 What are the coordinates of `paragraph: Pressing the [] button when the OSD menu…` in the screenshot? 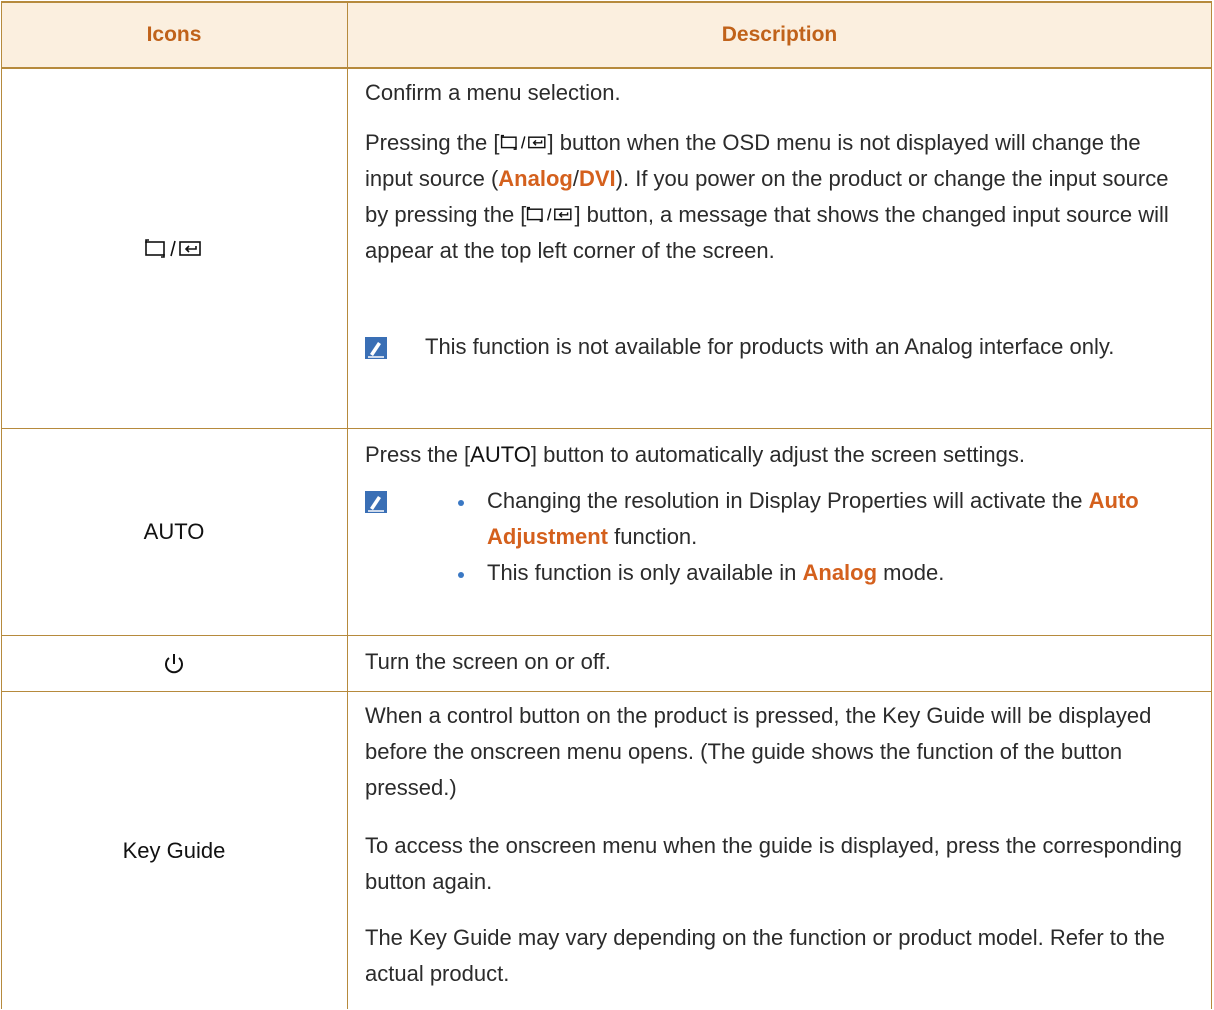 It's located at (767, 196).